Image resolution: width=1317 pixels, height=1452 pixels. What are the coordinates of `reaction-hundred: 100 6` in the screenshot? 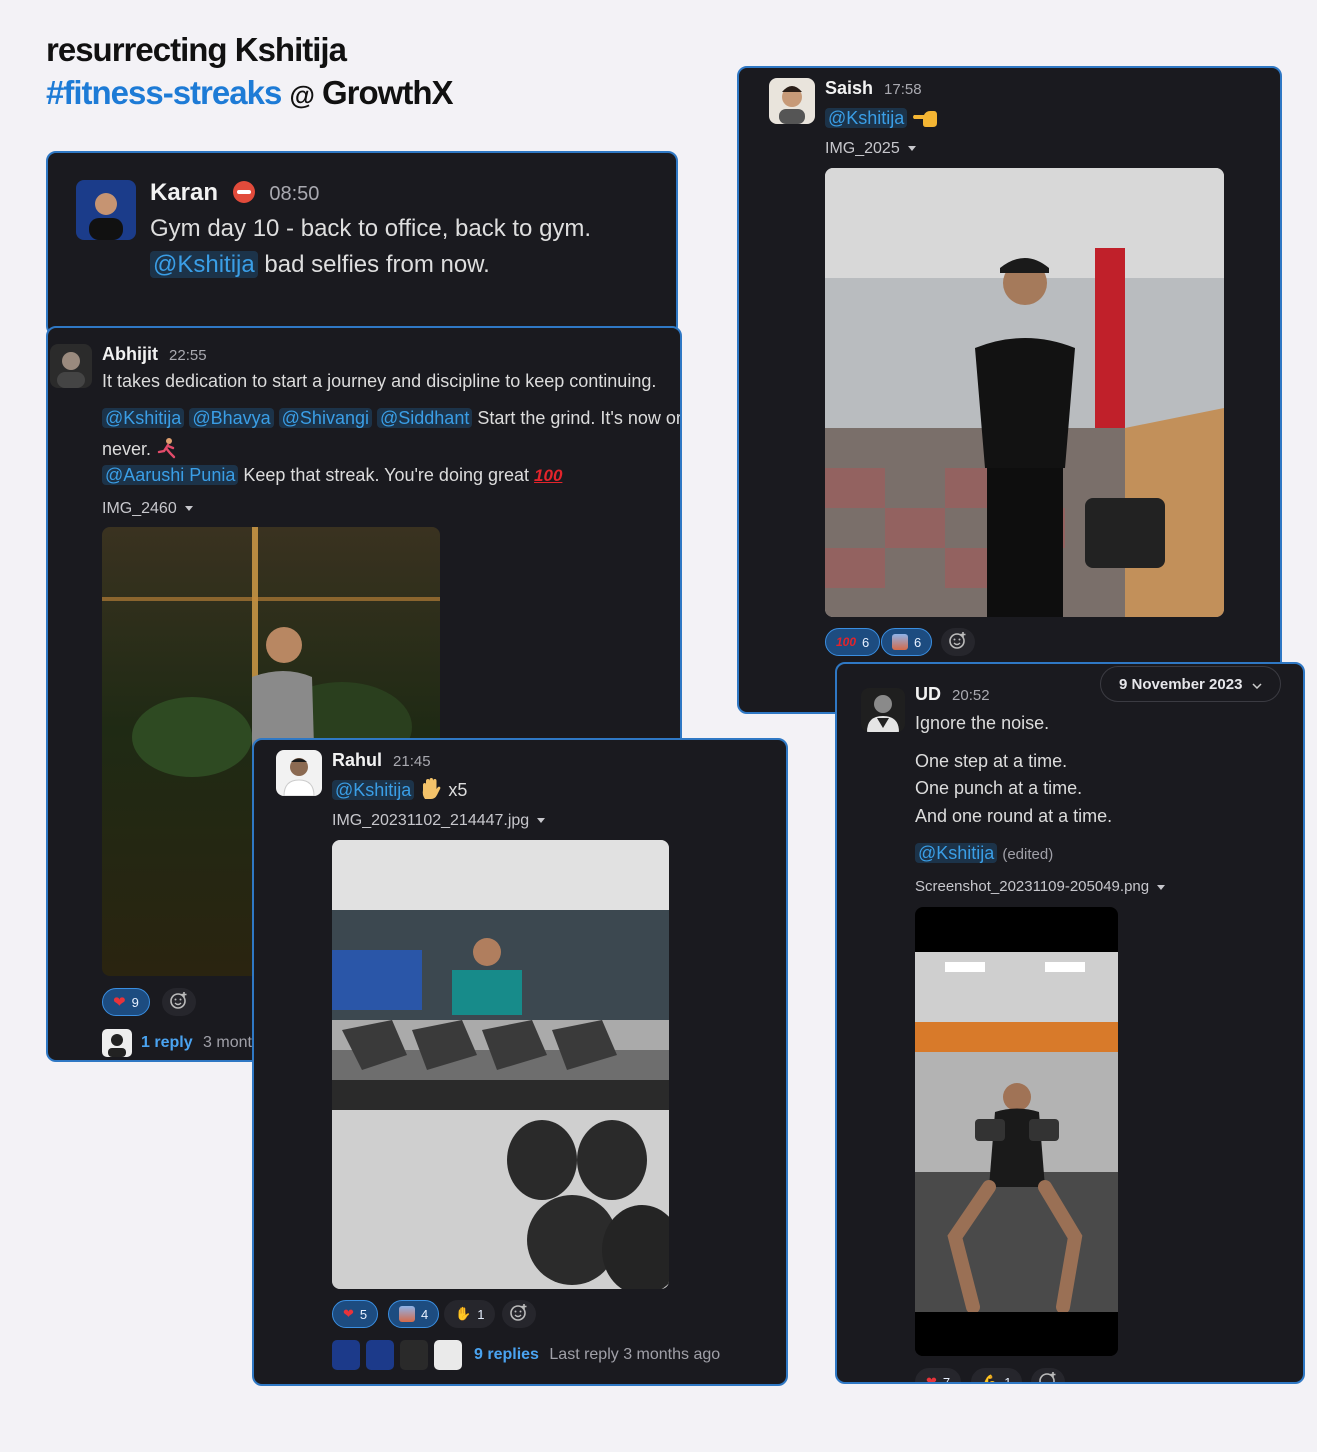 It's located at (853, 642).